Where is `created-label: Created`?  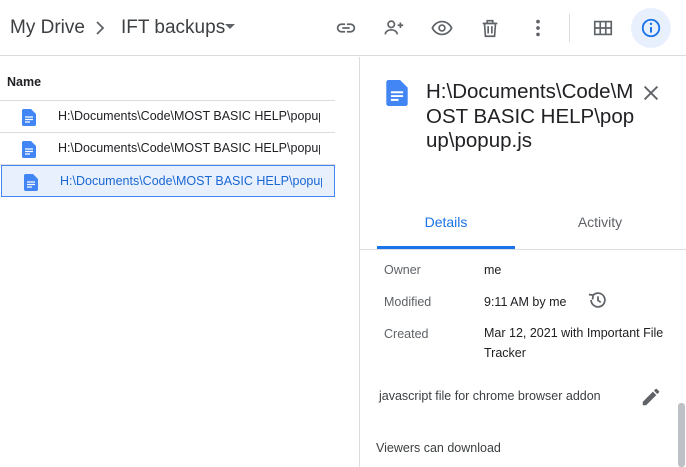 created-label: Created is located at coordinates (406, 334).